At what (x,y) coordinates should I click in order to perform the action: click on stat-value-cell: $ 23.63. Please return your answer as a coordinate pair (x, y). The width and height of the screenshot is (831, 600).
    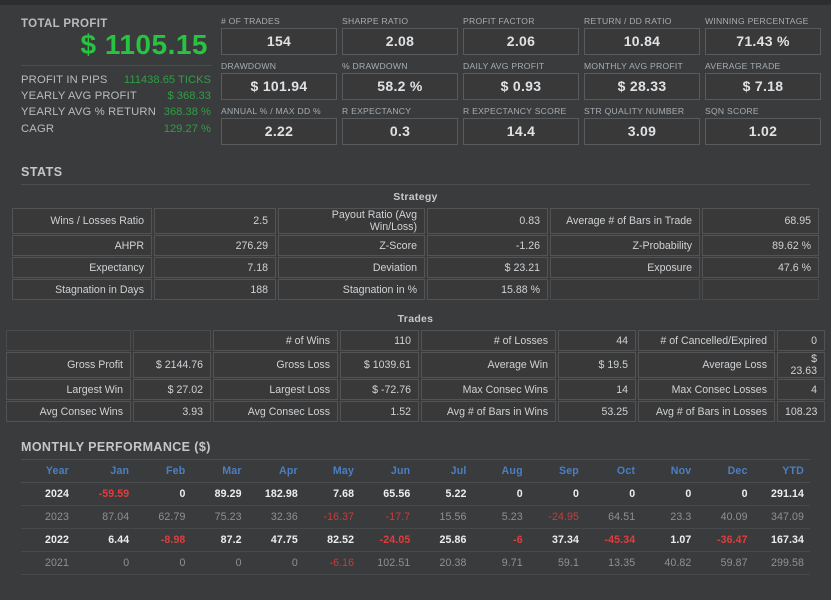
    Looking at the image, I should click on (801, 365).